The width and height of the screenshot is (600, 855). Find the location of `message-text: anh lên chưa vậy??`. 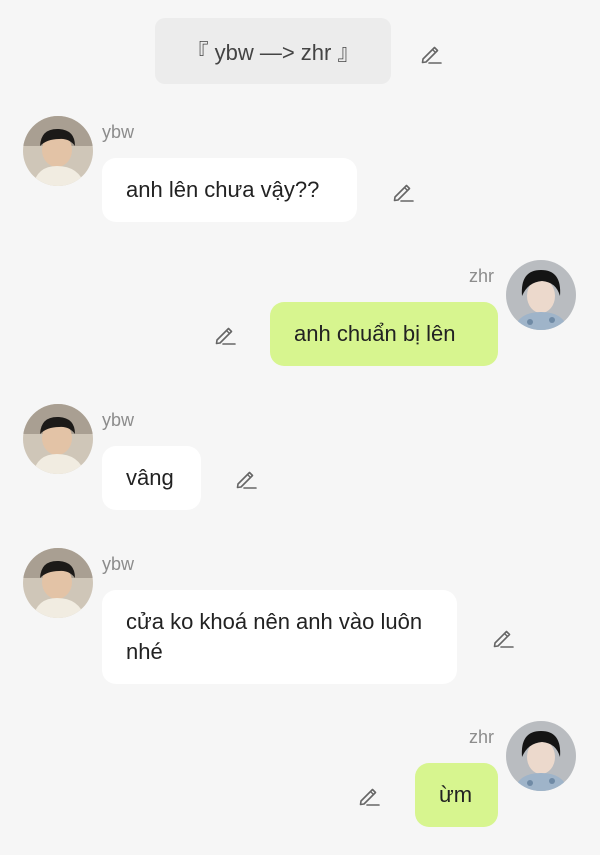

message-text: anh lên chưa vậy?? is located at coordinates (223, 189).